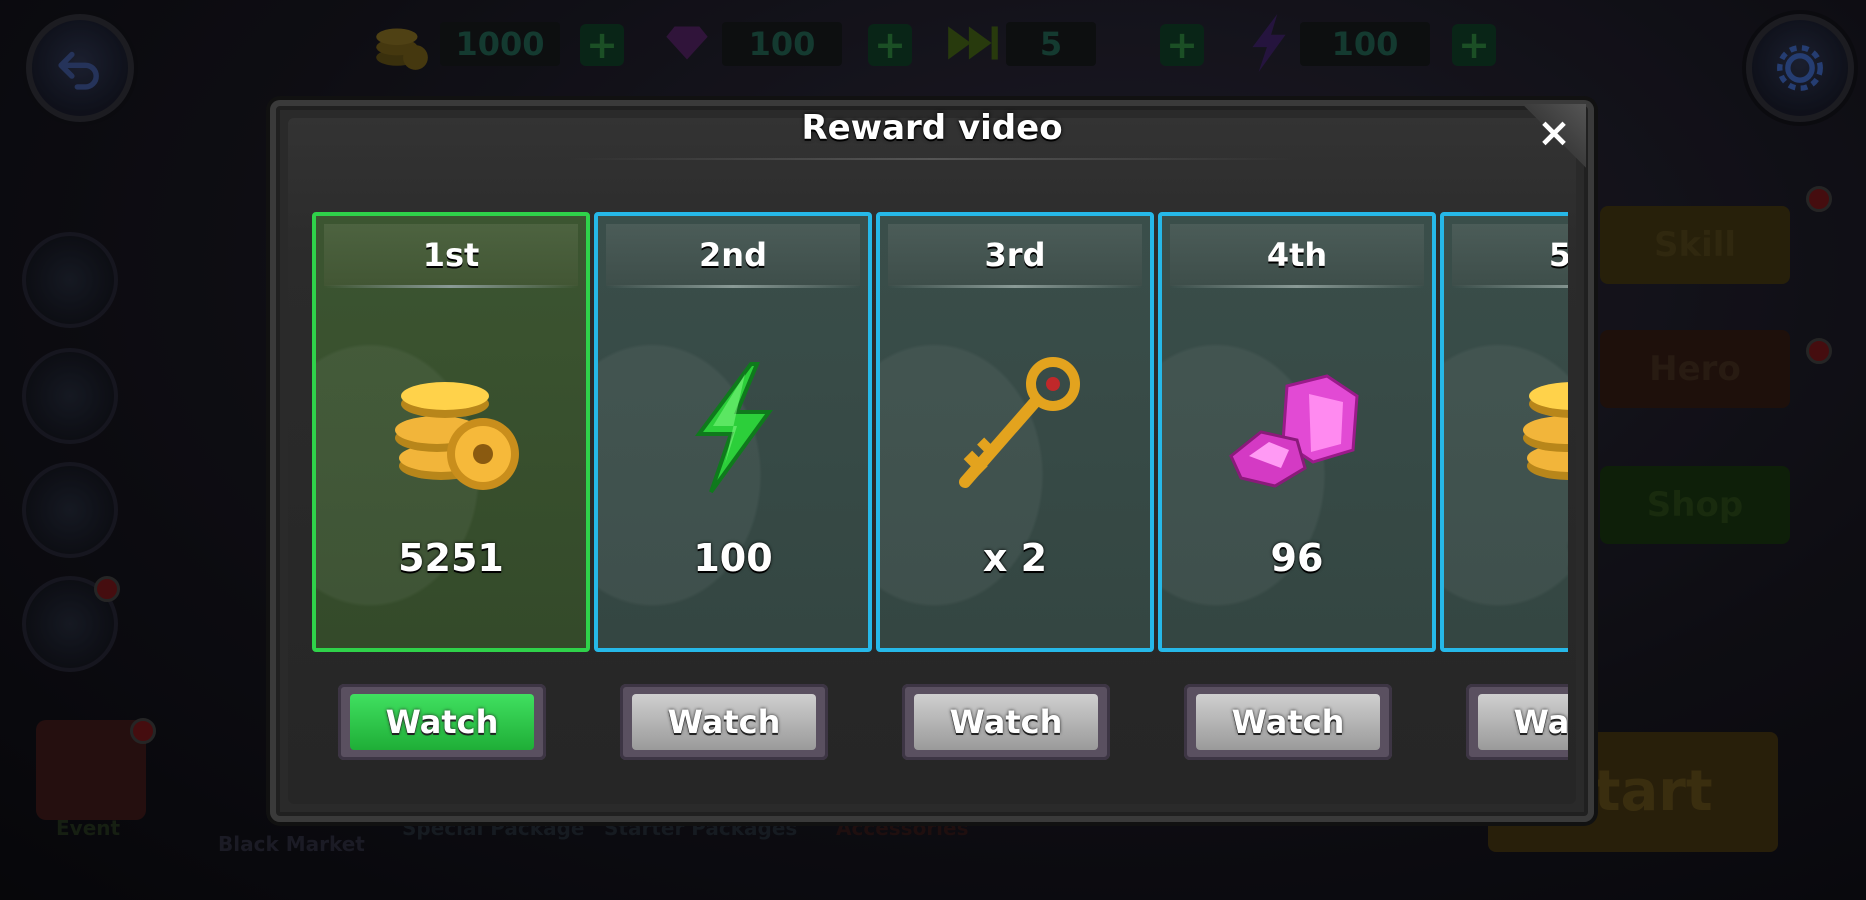  I want to click on gear-icon, so click(1800, 68).